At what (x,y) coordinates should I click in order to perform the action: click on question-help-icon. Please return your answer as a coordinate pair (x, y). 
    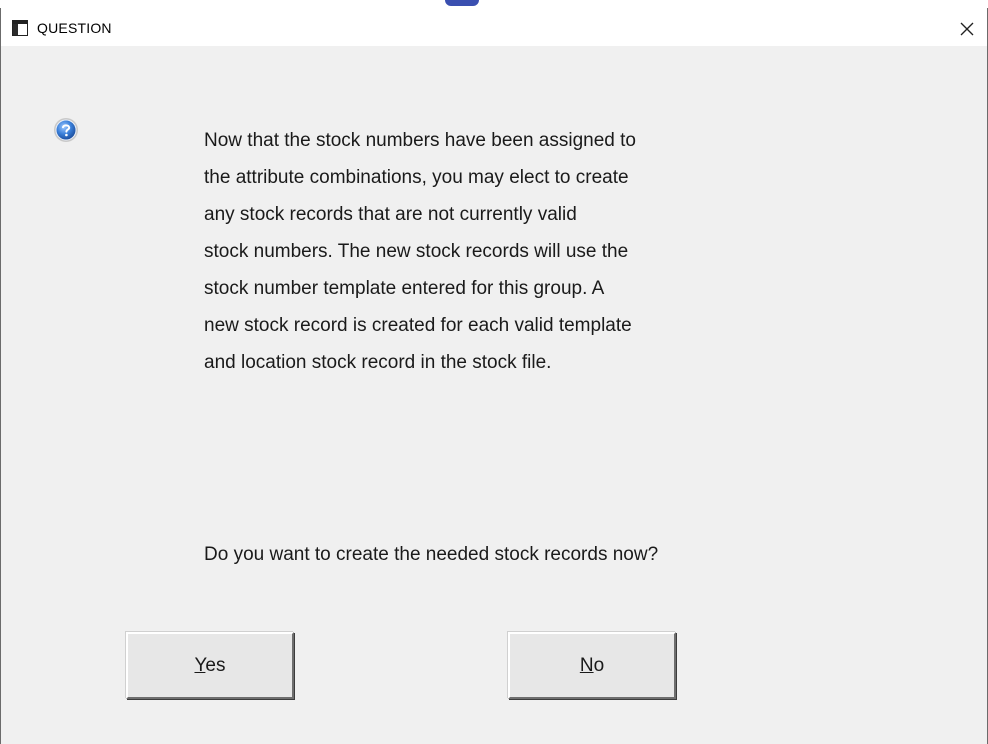
    Looking at the image, I should click on (66, 130).